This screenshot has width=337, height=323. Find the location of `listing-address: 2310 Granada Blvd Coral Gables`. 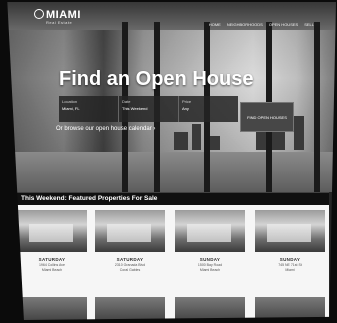

listing-address: 2310 Granada Blvd Coral Gables is located at coordinates (130, 267).